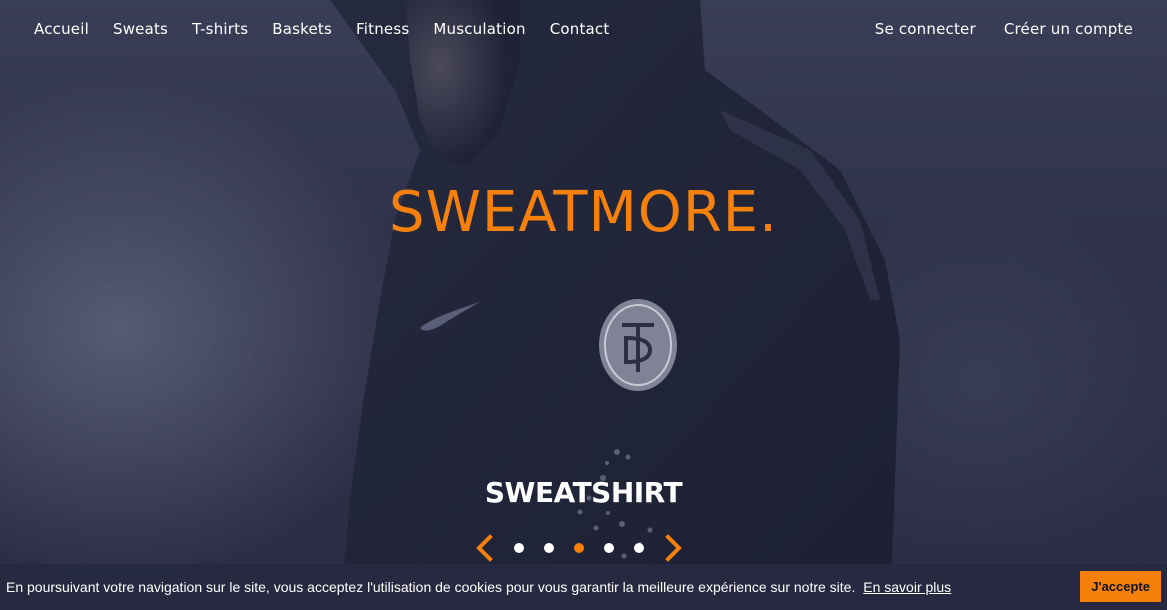  I want to click on badge-logo-icon, so click(638, 345).